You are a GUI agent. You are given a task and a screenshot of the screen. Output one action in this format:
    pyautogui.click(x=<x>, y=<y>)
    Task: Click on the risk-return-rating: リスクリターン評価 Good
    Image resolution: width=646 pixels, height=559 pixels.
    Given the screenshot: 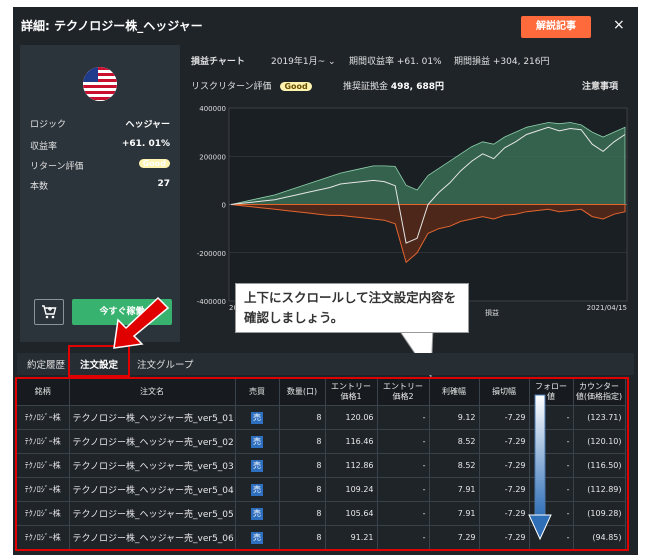 What is the action you would take?
    pyautogui.click(x=251, y=85)
    